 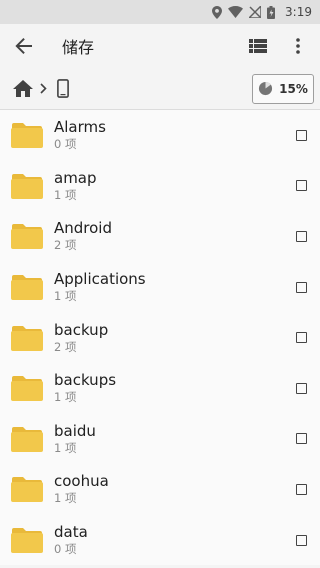 What do you see at coordinates (81, 329) in the screenshot?
I see `file-name: backup` at bounding box center [81, 329].